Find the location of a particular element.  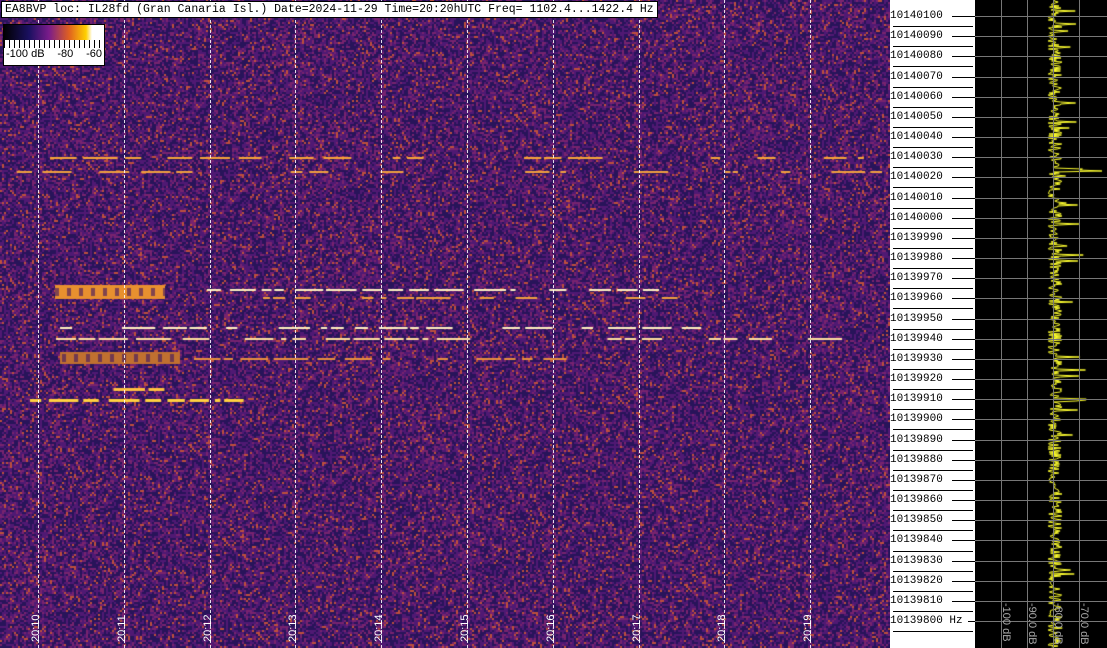

frequency-label: 10140010 is located at coordinates (916, 197).